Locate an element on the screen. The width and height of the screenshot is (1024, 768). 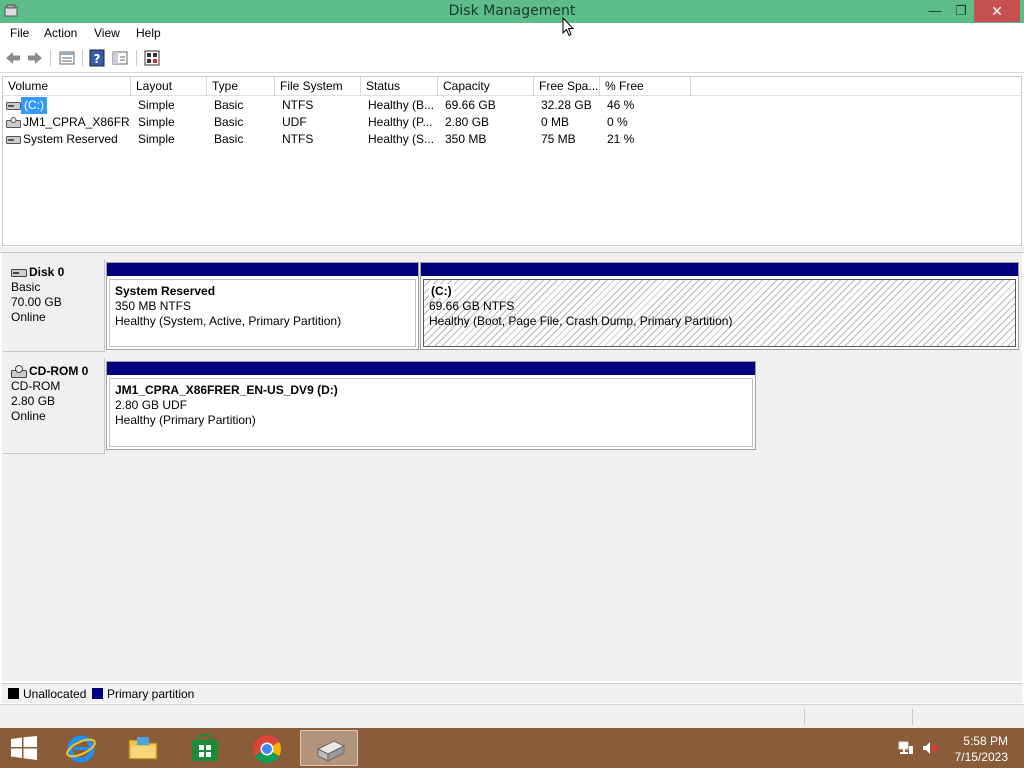
disk-kind: Basic is located at coordinates (26, 287).